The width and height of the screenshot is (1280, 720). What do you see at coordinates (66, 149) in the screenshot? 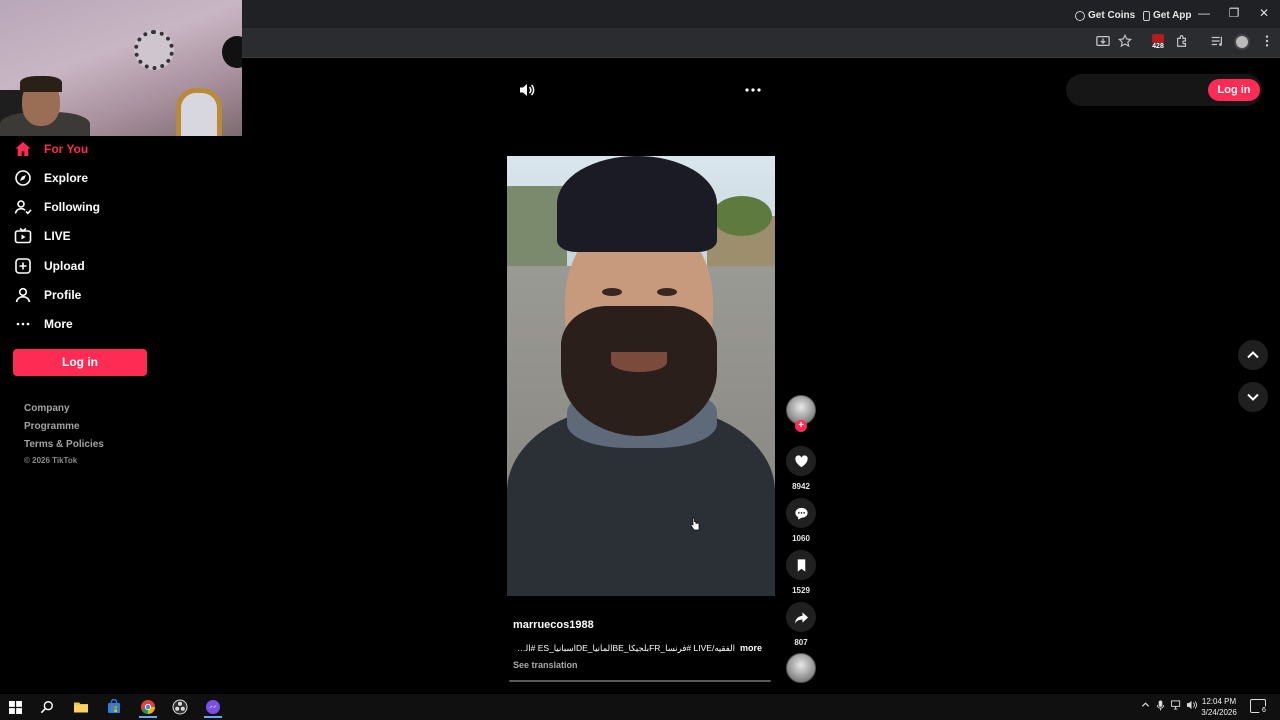
I see `sidebar-item-label: For You` at bounding box center [66, 149].